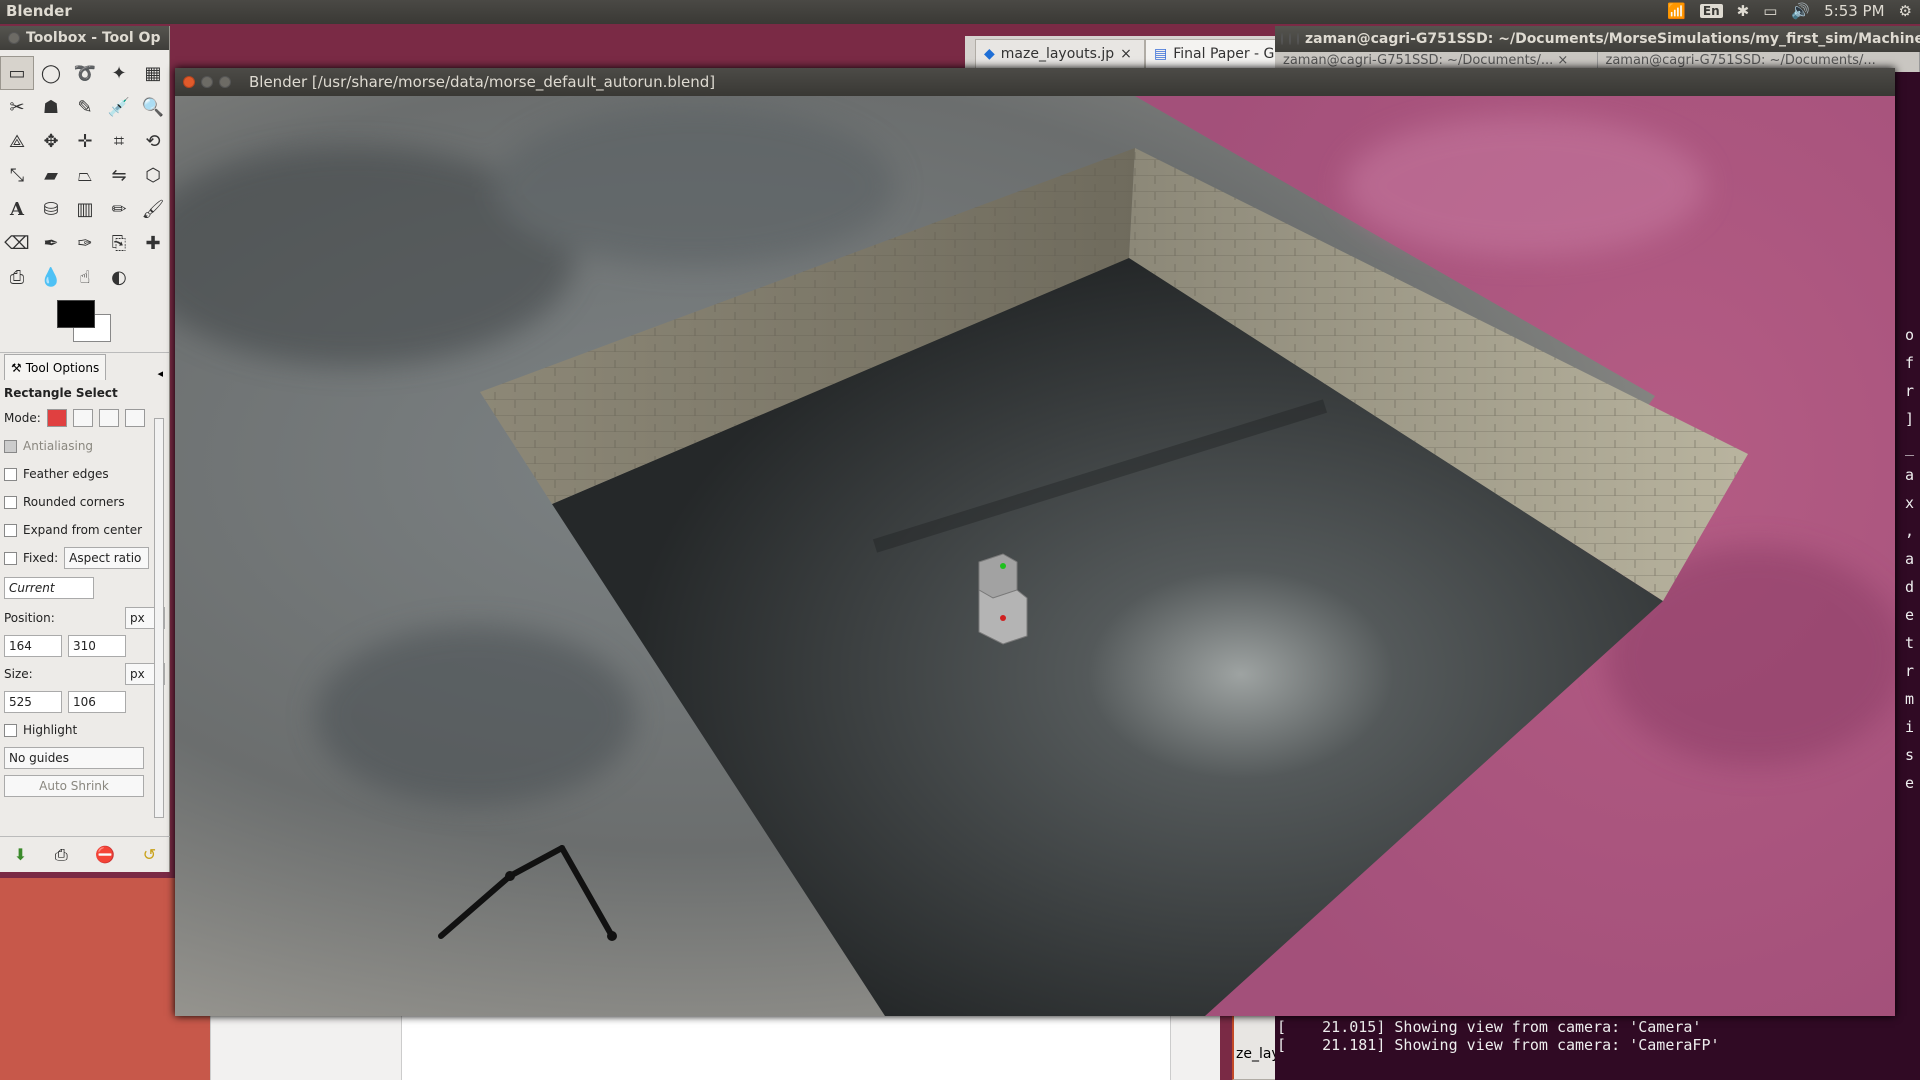 The image size is (1920, 1080). Describe the element at coordinates (51, 107) in the screenshot. I see `foreground-select-icon: ☗` at that location.